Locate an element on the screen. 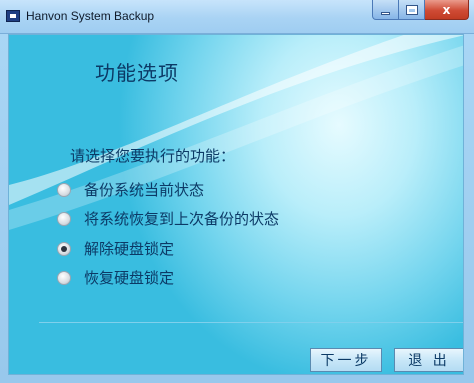 This screenshot has height=383, width=474. window-controls: x is located at coordinates (420, 10).